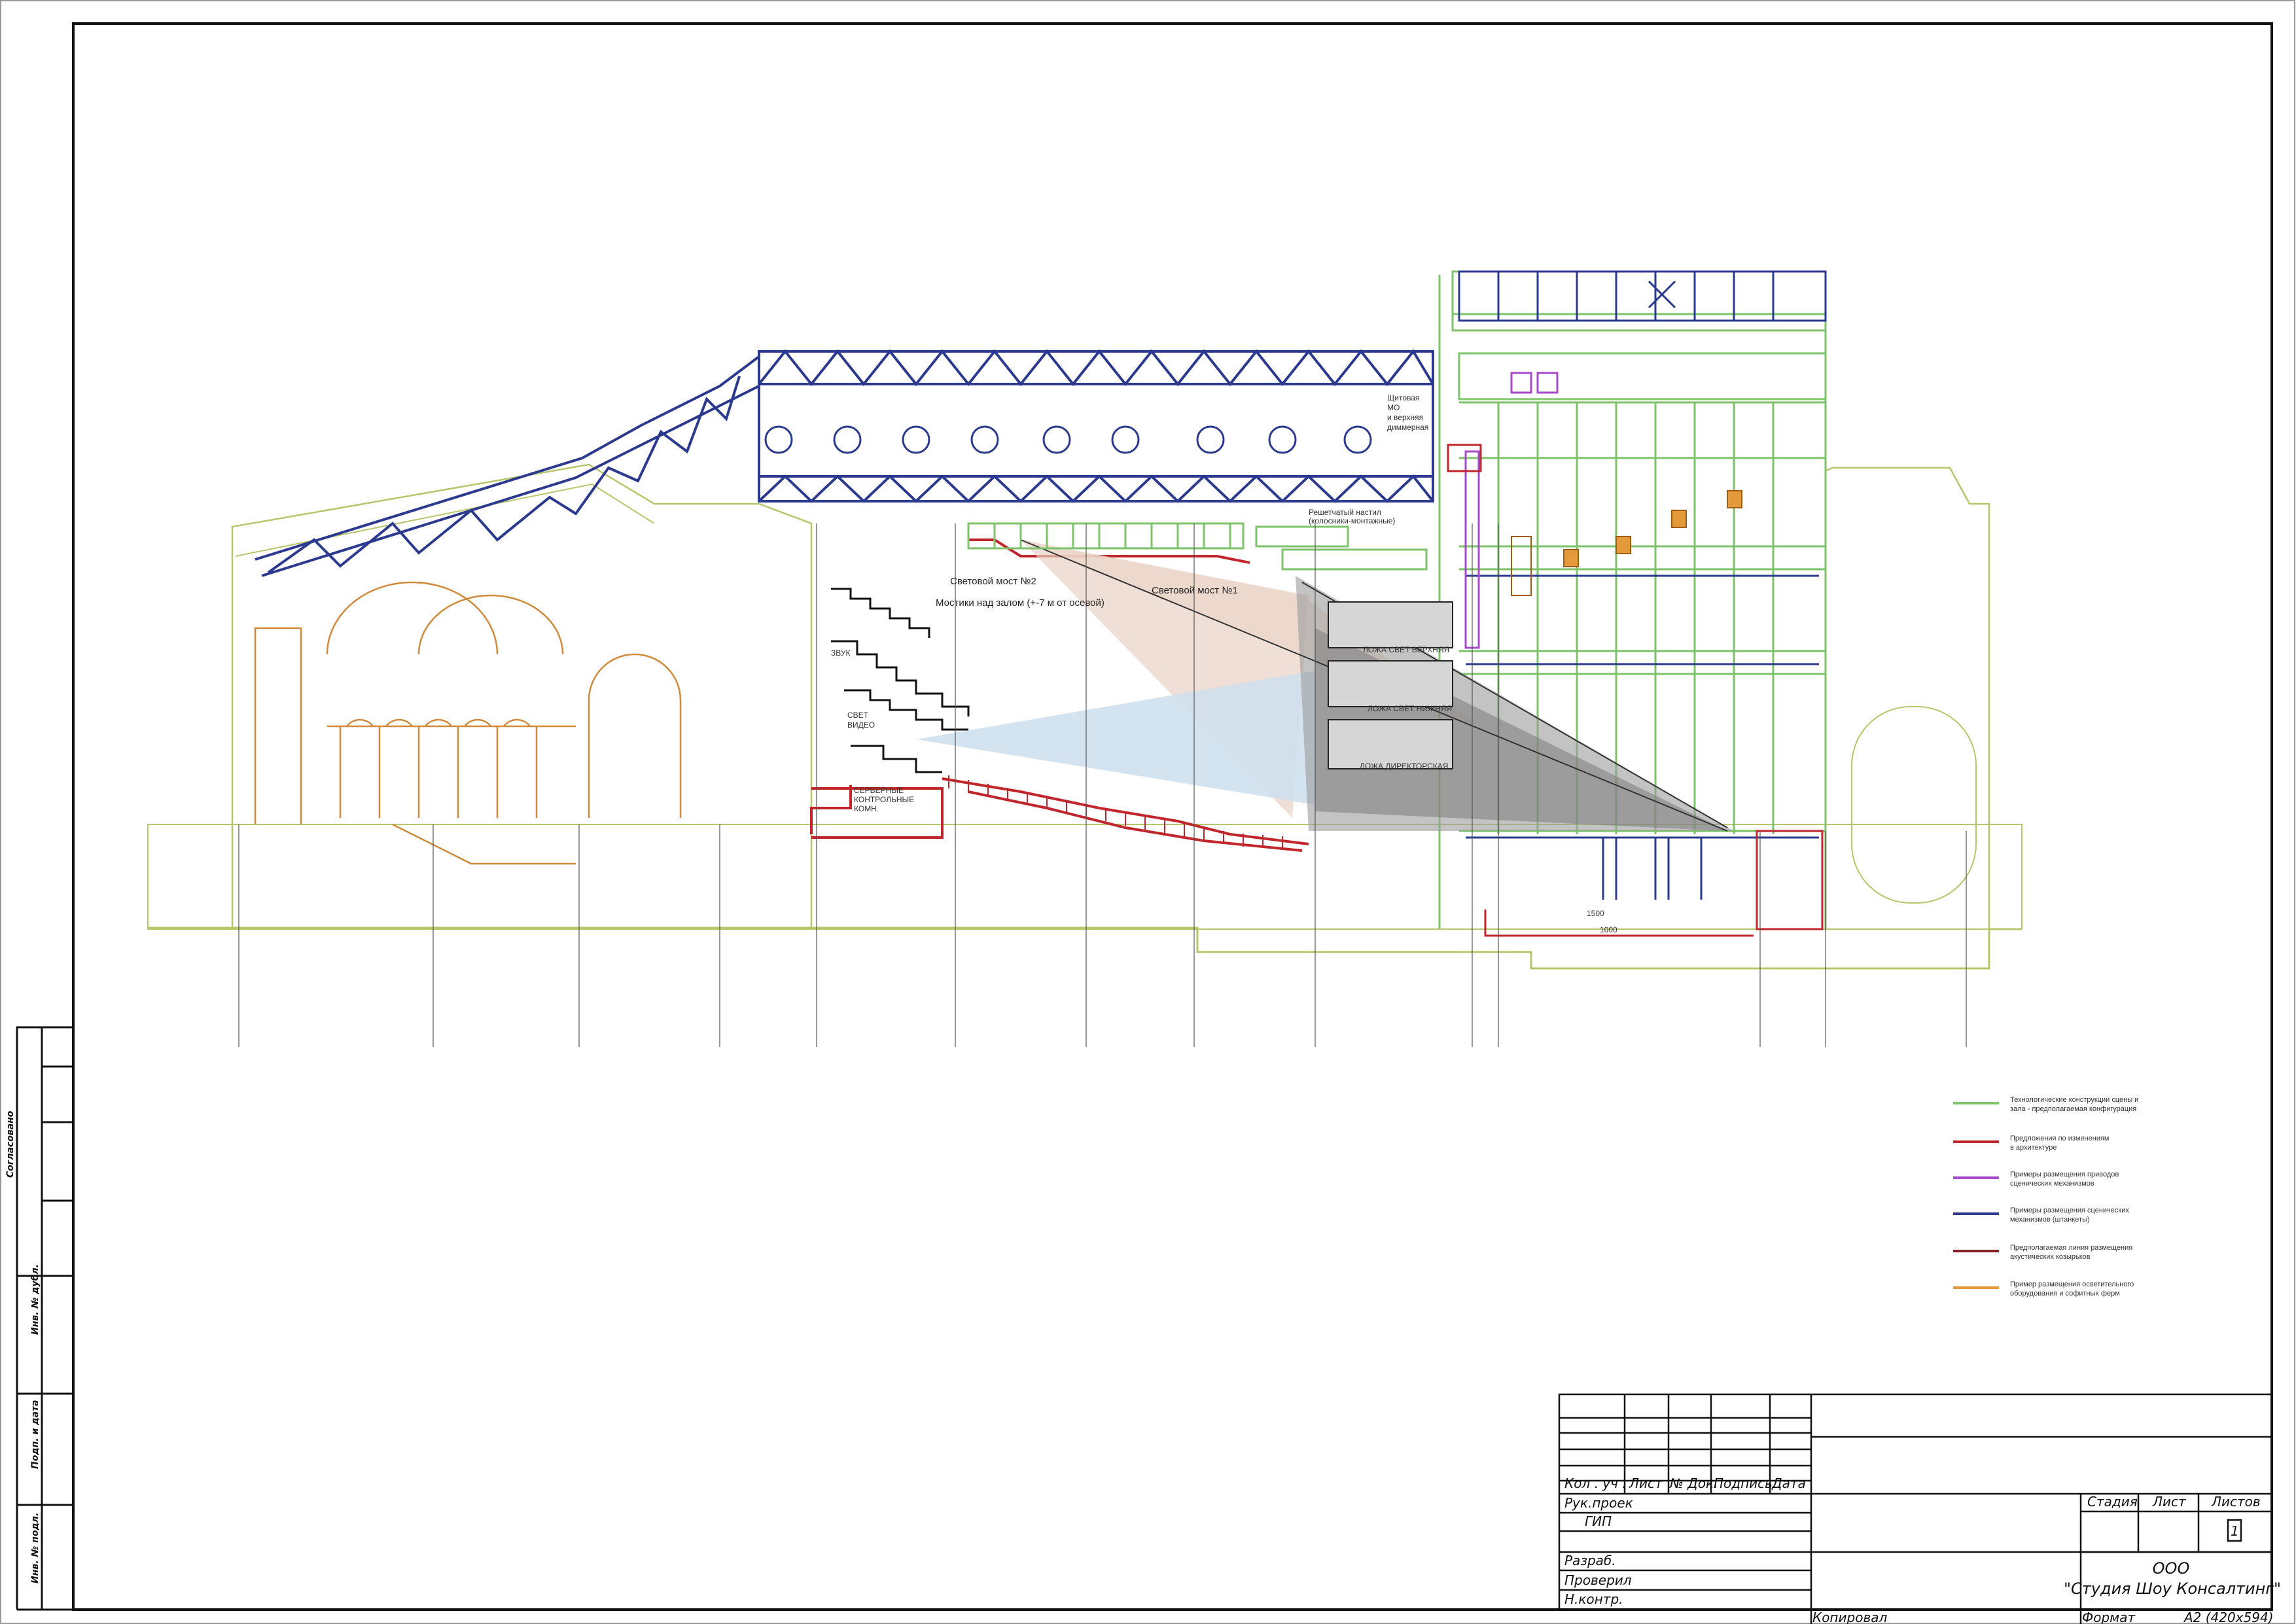 This screenshot has width=2296, height=1624. Describe the element at coordinates (2171, 1568) in the screenshot. I see `company-line-1: ООО` at that location.